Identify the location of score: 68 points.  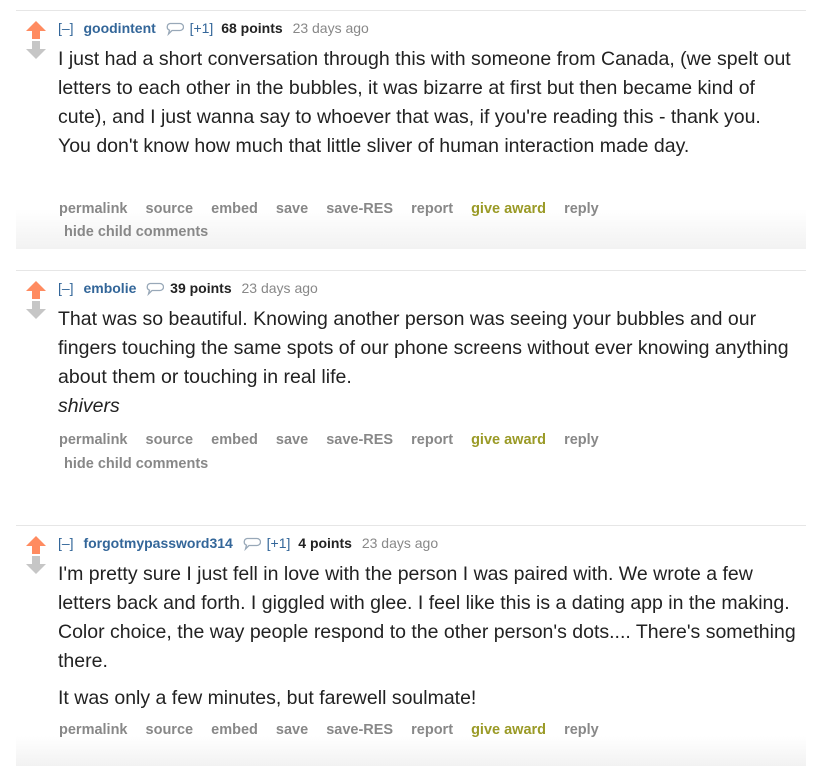
(252, 28).